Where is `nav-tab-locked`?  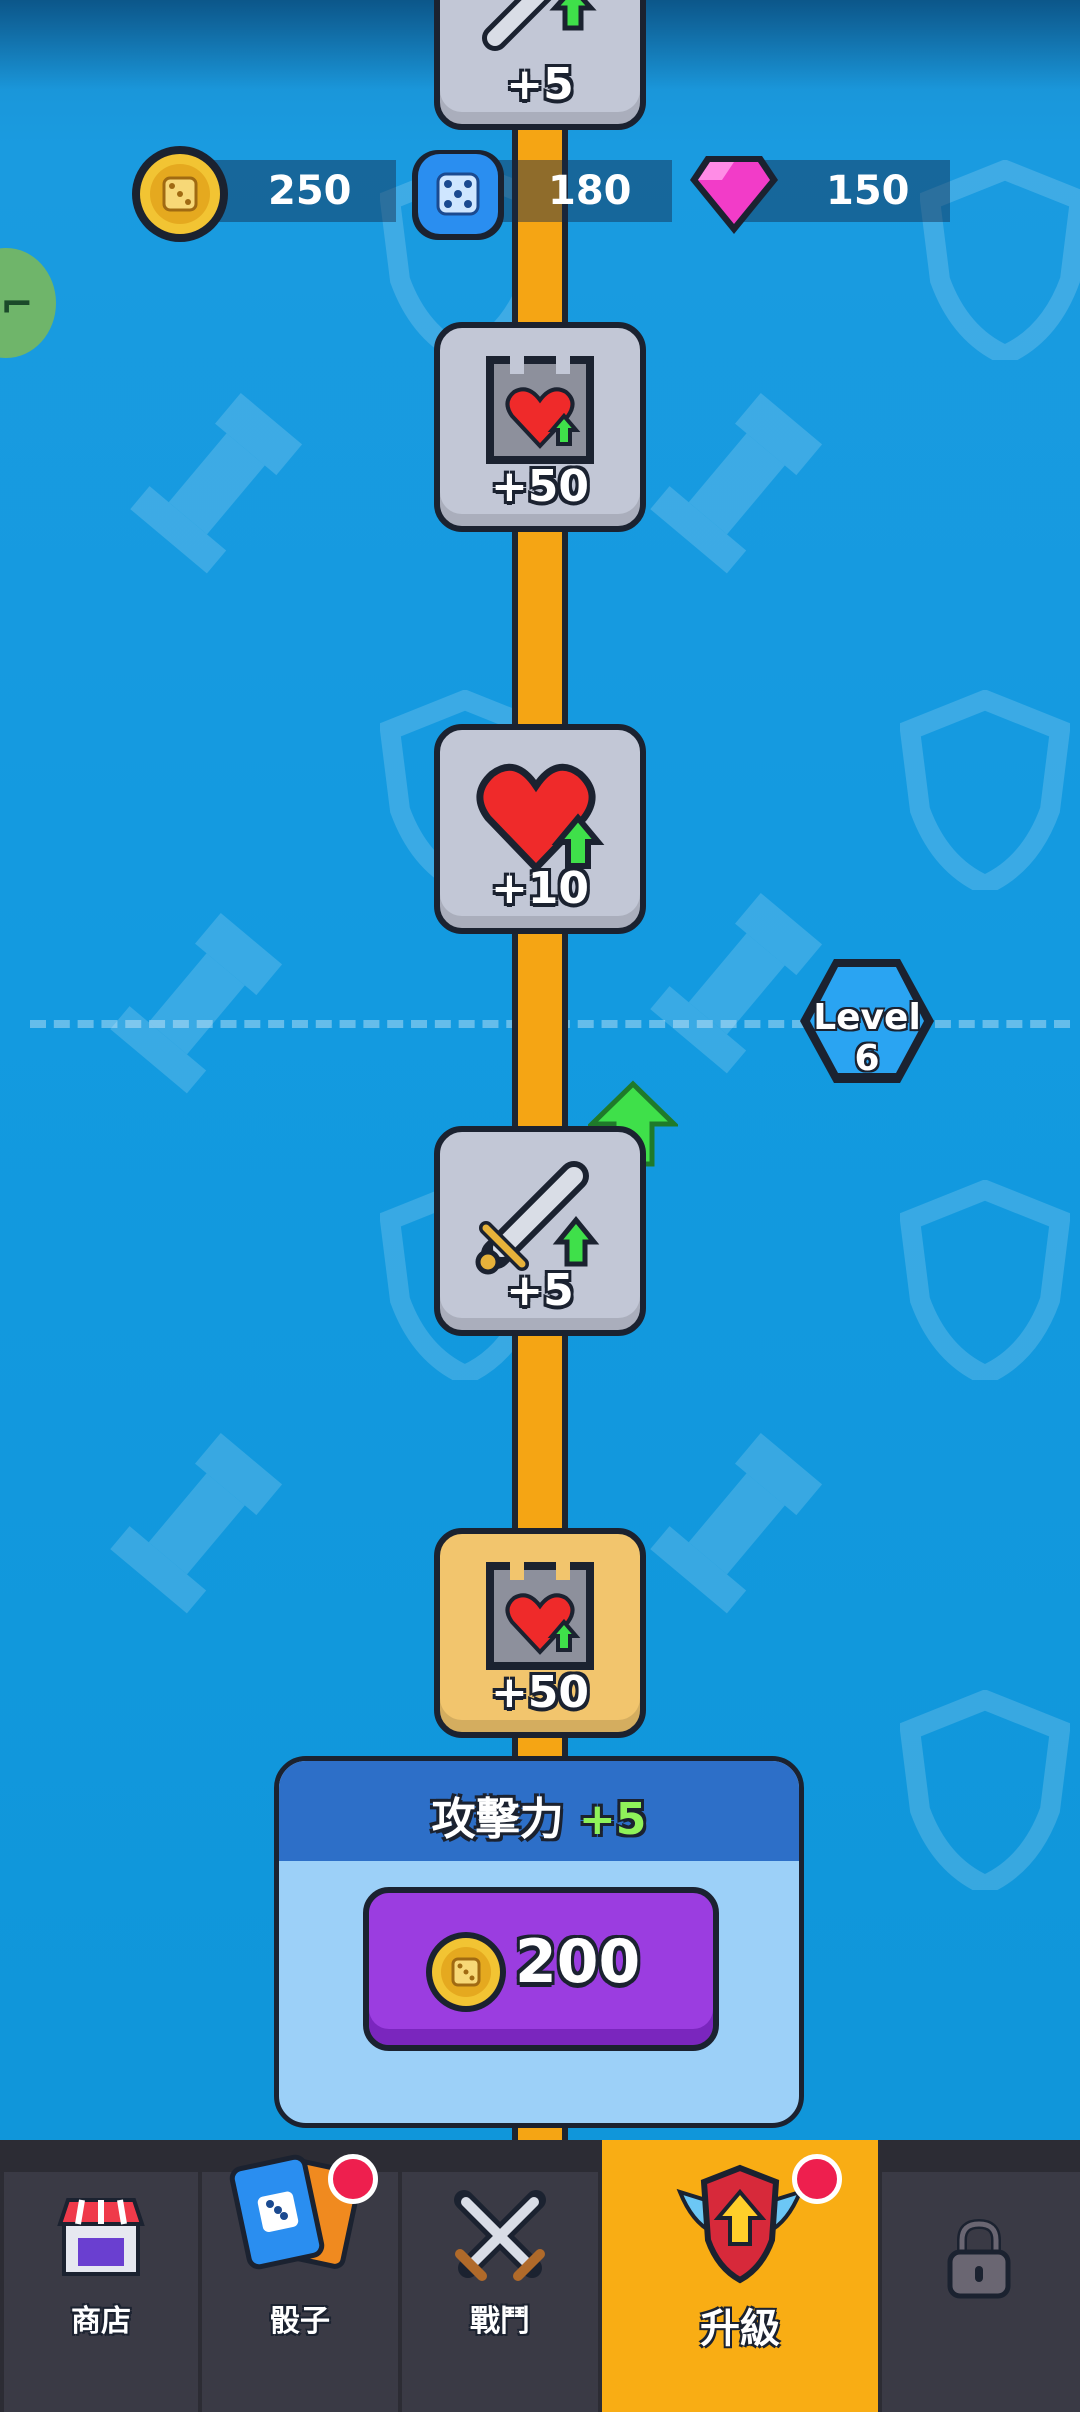
nav-tab-locked is located at coordinates (981, 2292).